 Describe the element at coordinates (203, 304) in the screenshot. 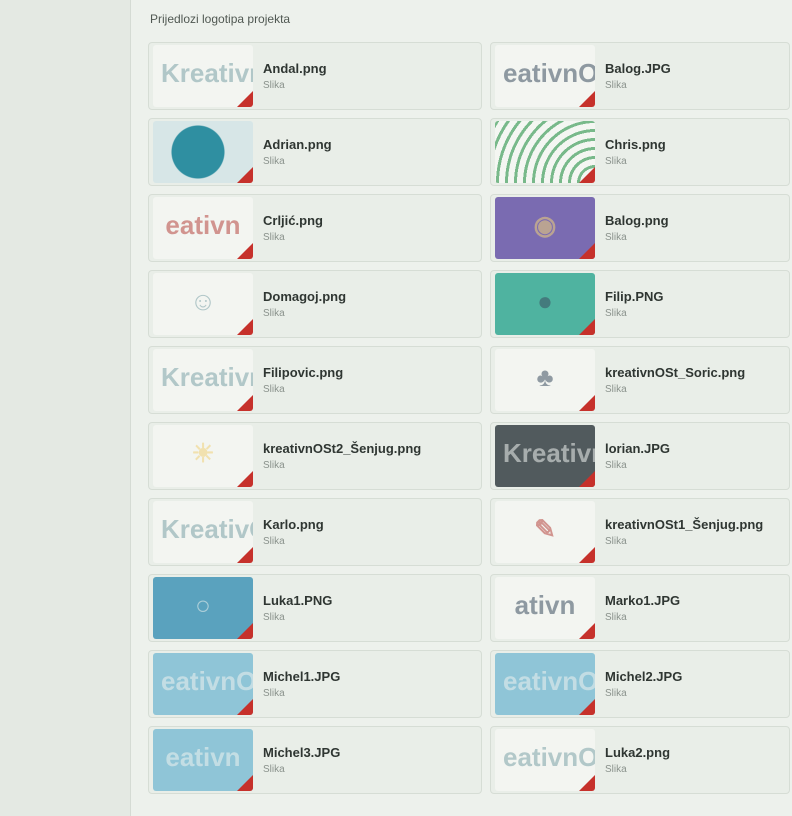

I see `file-thumbnail: ☺` at that location.